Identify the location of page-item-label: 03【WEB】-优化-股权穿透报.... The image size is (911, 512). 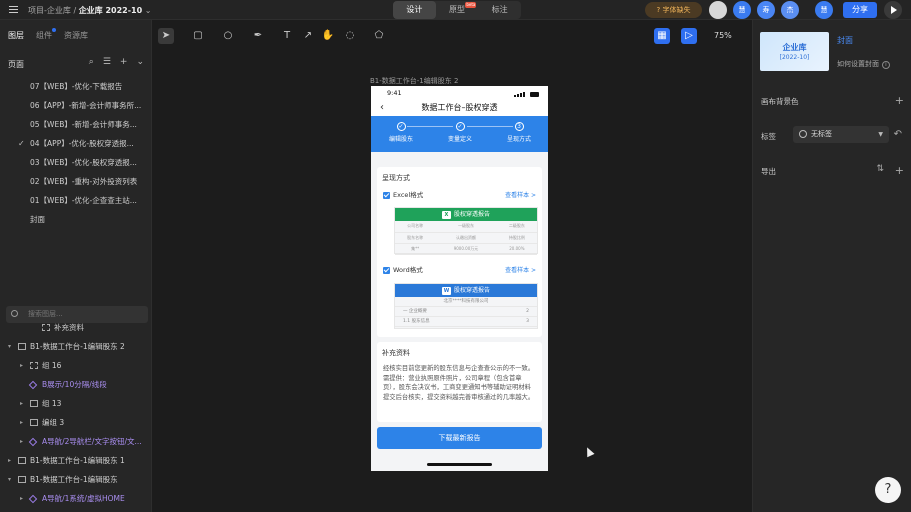
(83, 162).